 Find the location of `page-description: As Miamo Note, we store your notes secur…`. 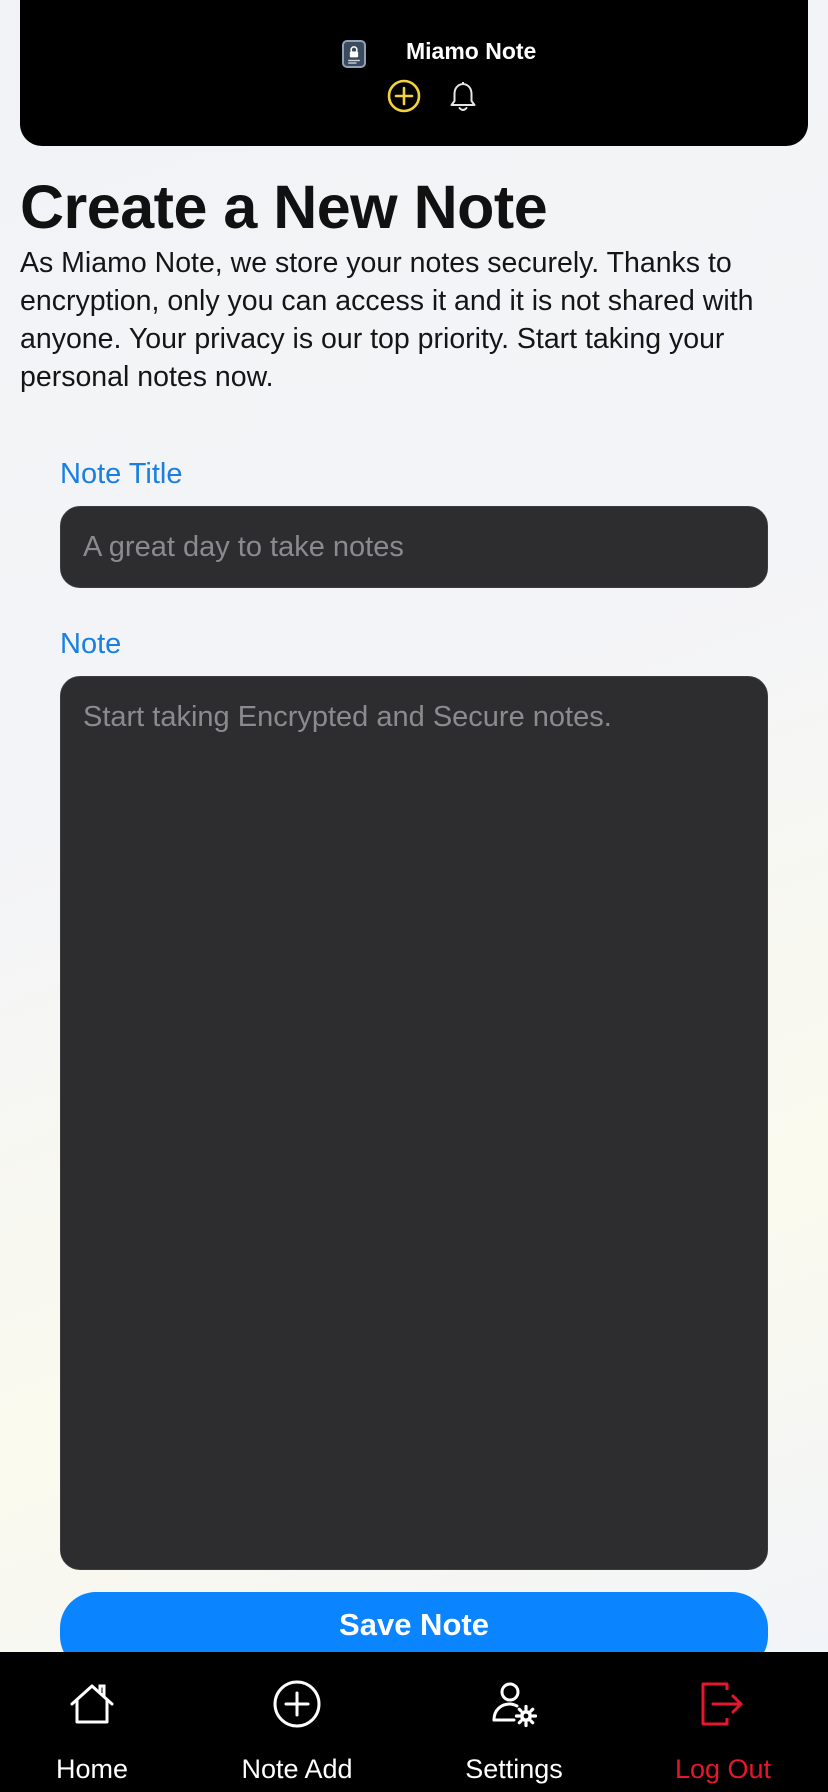

page-description: As Miamo Note, we store your notes secur… is located at coordinates (387, 320).